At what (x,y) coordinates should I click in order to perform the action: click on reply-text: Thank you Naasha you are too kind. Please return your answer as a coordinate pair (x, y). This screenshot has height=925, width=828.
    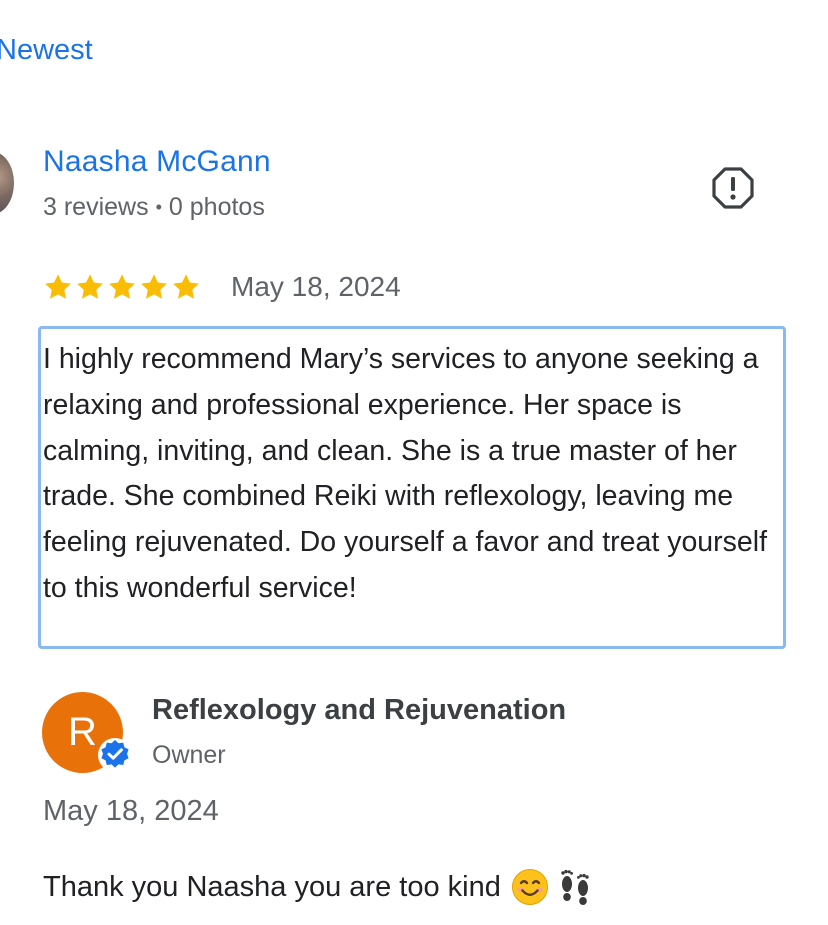
    Looking at the image, I should click on (272, 886).